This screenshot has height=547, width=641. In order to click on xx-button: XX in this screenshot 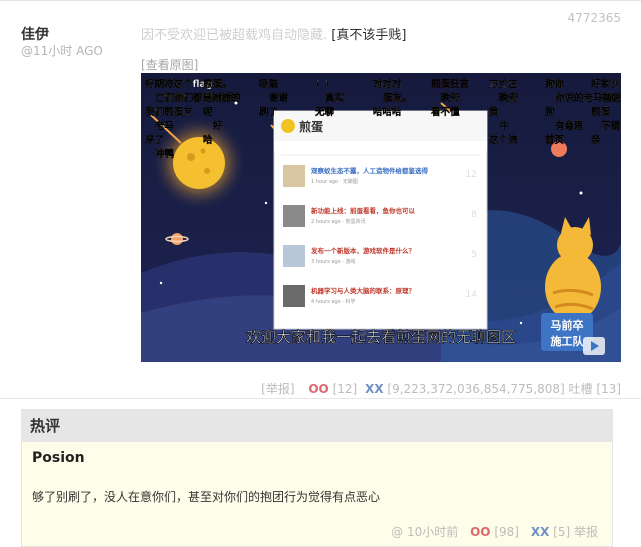, I will do `click(374, 389)`.